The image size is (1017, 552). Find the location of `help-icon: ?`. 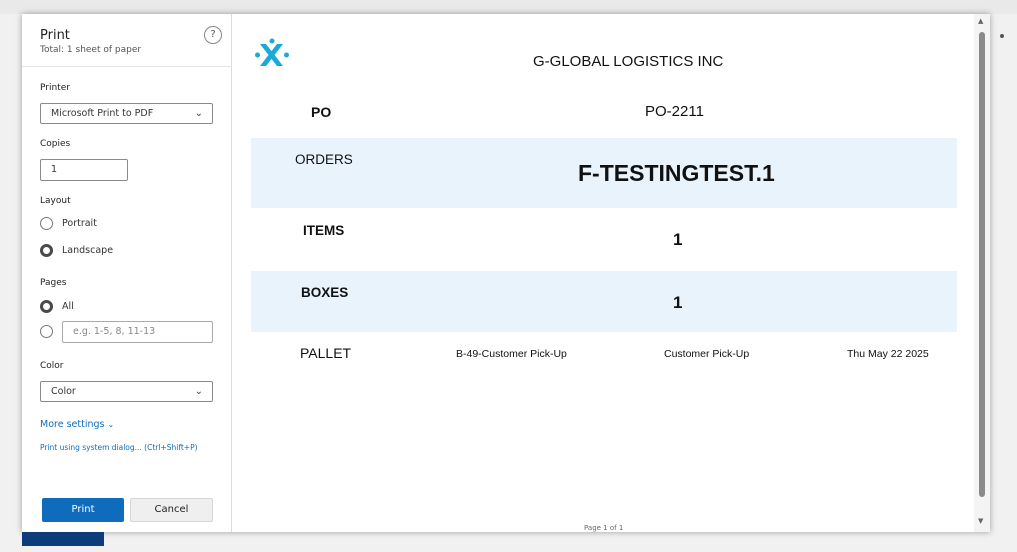

help-icon: ? is located at coordinates (213, 35).